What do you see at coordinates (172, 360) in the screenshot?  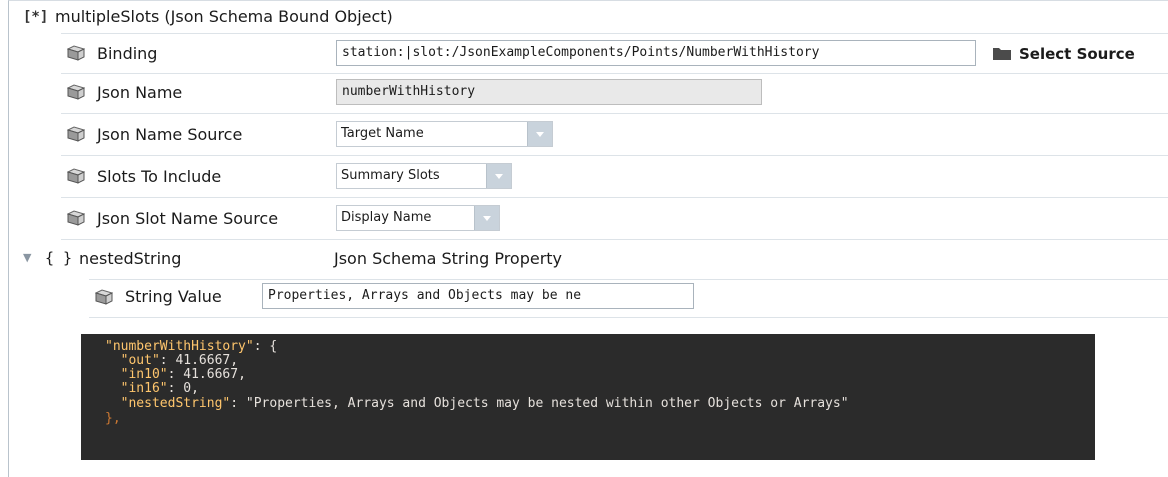 I see `code-line: "out": 41.6667,` at bounding box center [172, 360].